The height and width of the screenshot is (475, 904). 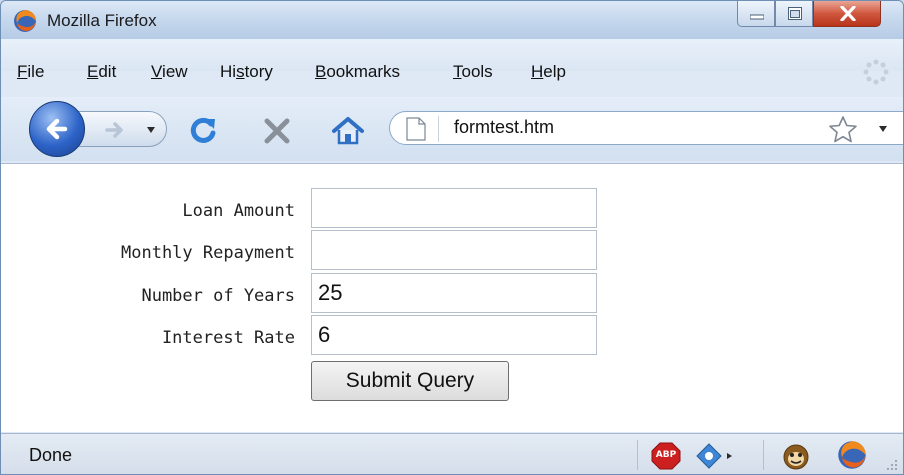 I want to click on history-dropdown-icon, so click(x=151, y=130).